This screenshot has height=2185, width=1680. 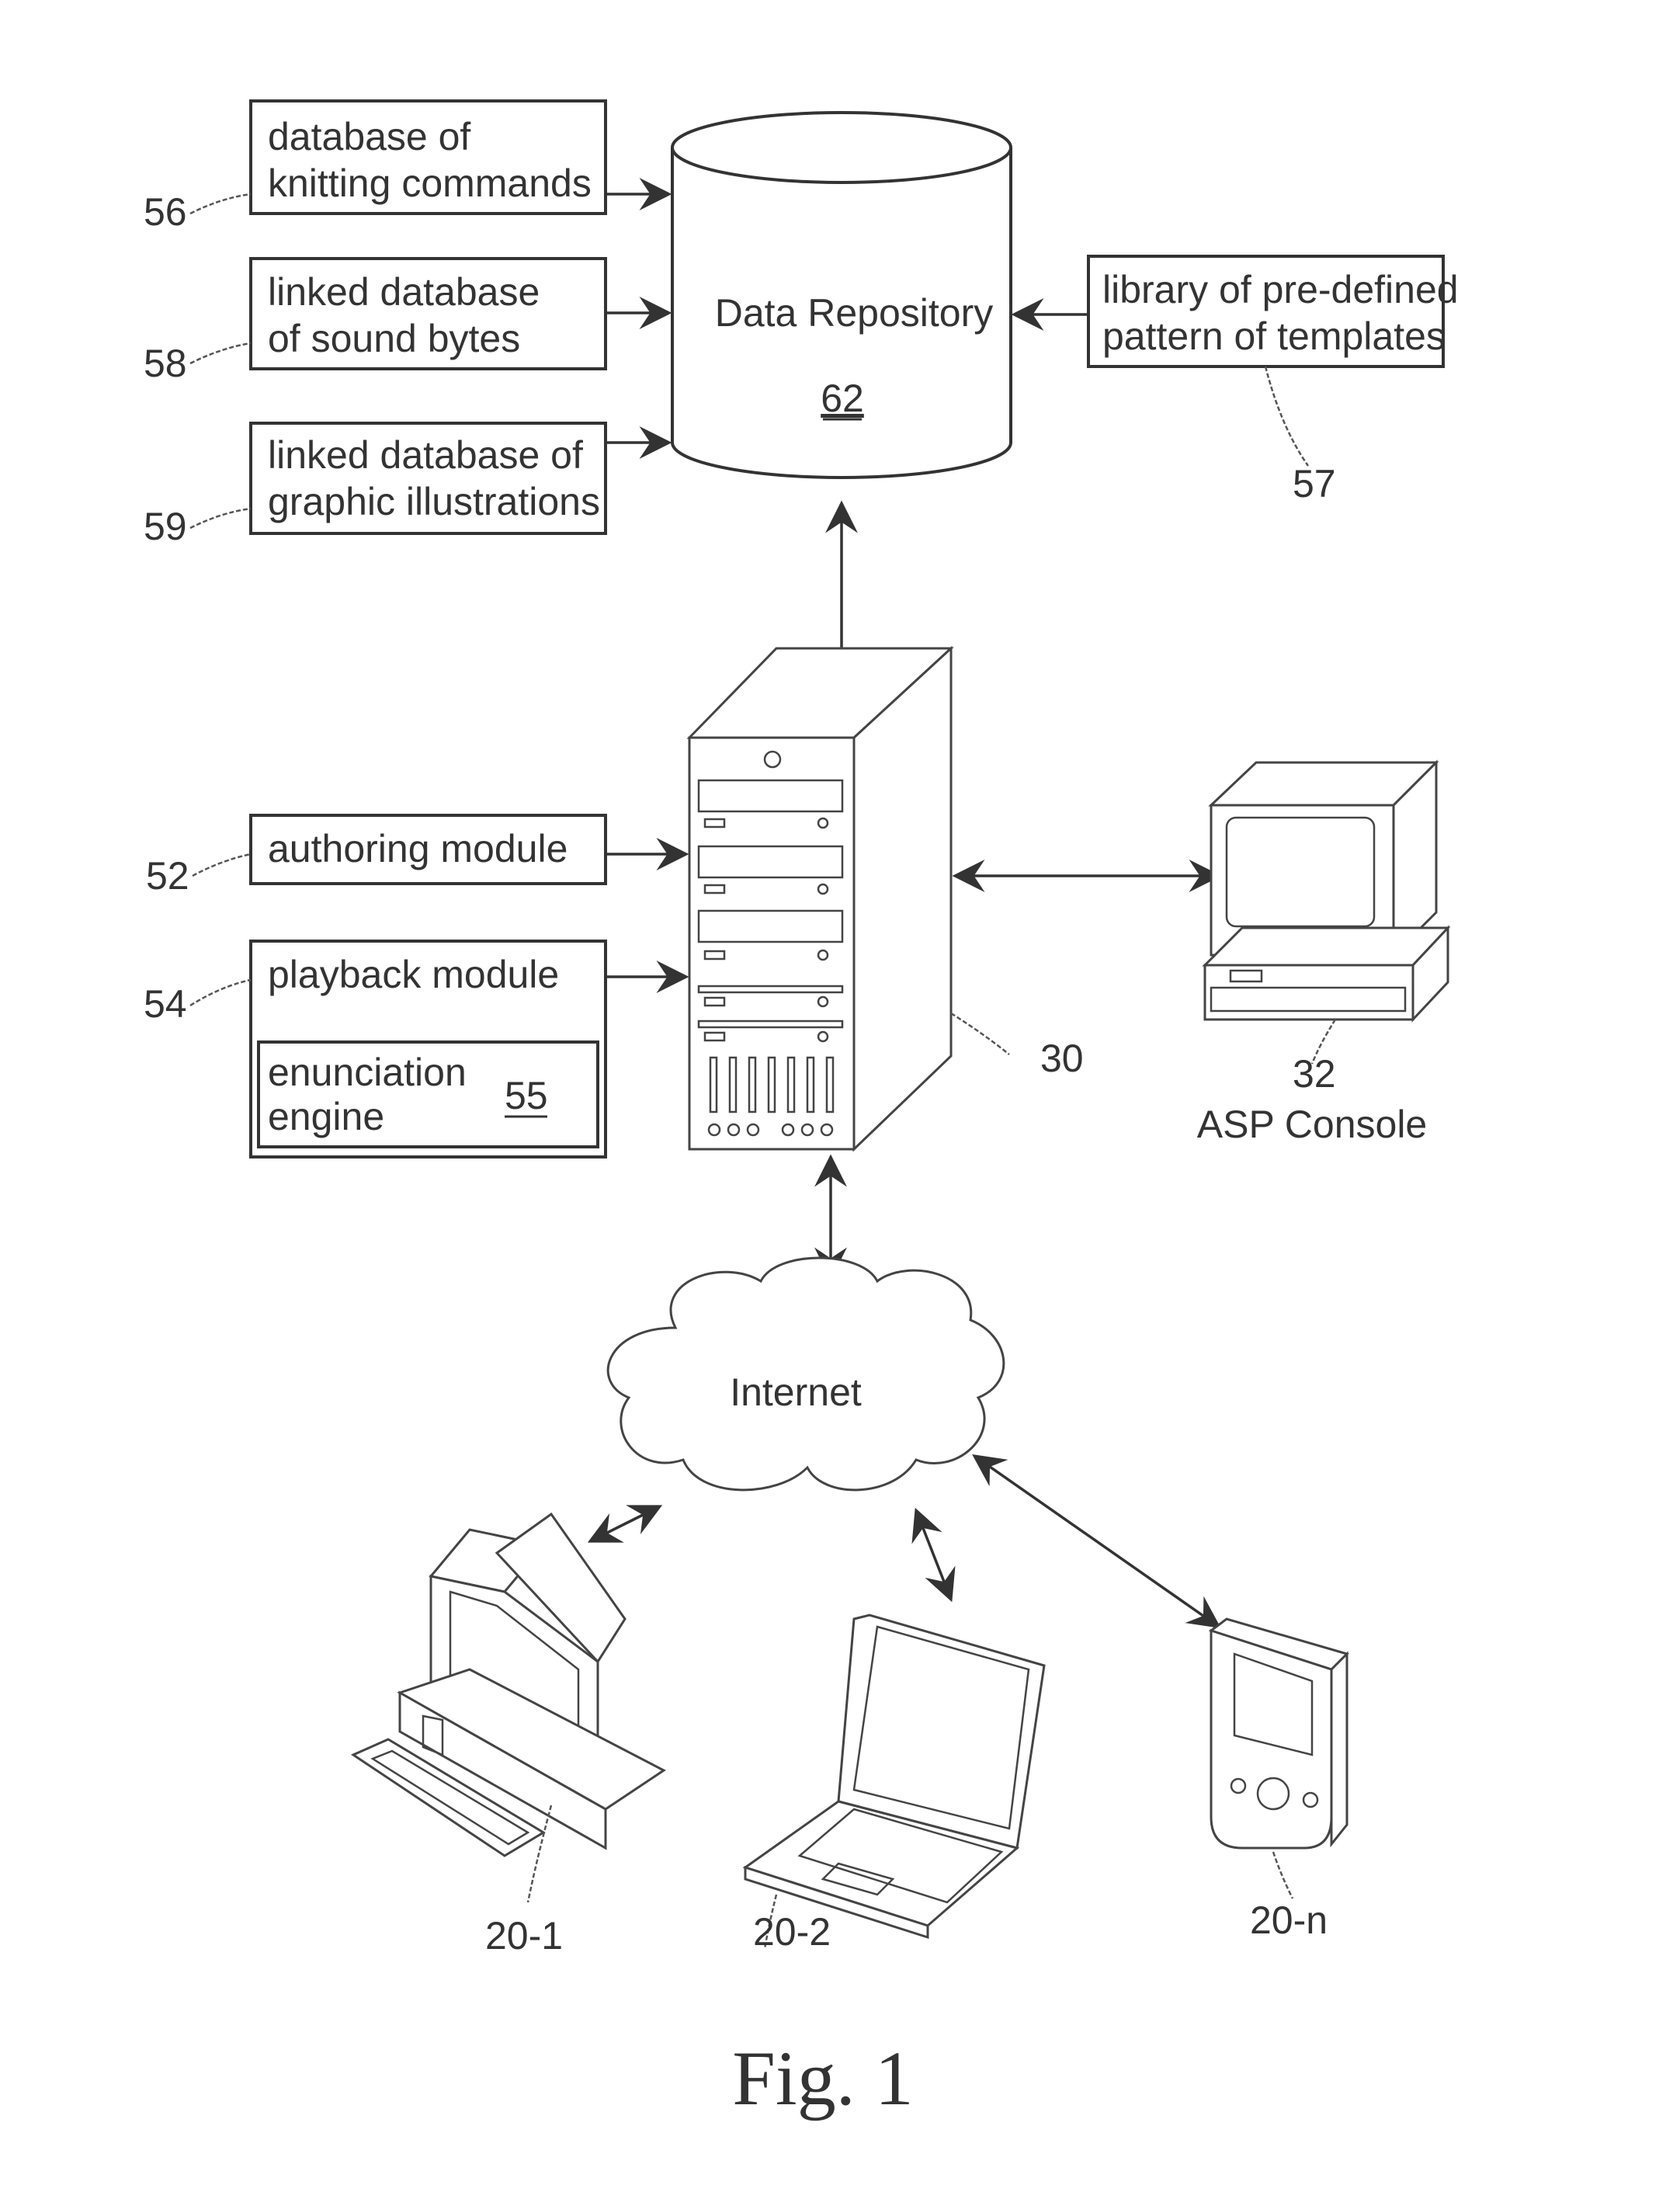 What do you see at coordinates (414, 974) in the screenshot?
I see `playback-module-label: playback module` at bounding box center [414, 974].